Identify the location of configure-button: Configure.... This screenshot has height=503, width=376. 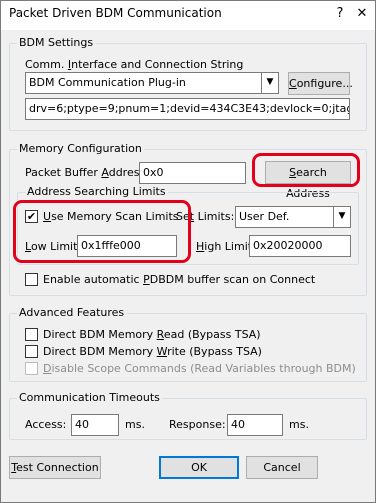
(320, 83).